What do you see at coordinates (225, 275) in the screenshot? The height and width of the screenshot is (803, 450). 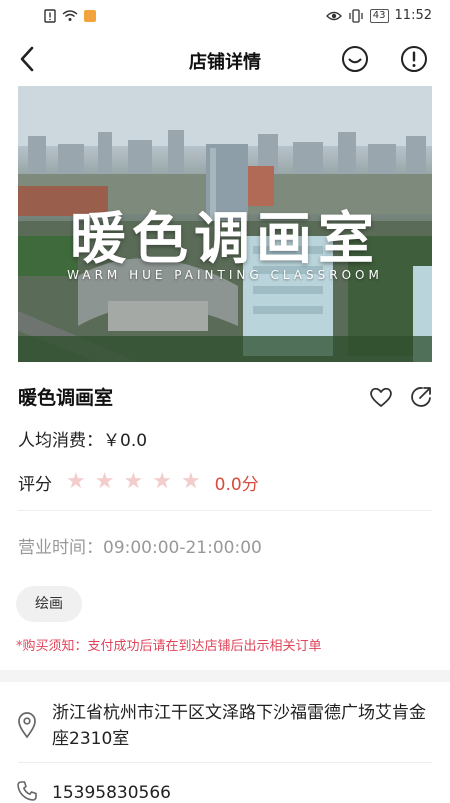 I see `hero-subtitle: WARM HUE PAINTING CLASSROOM` at bounding box center [225, 275].